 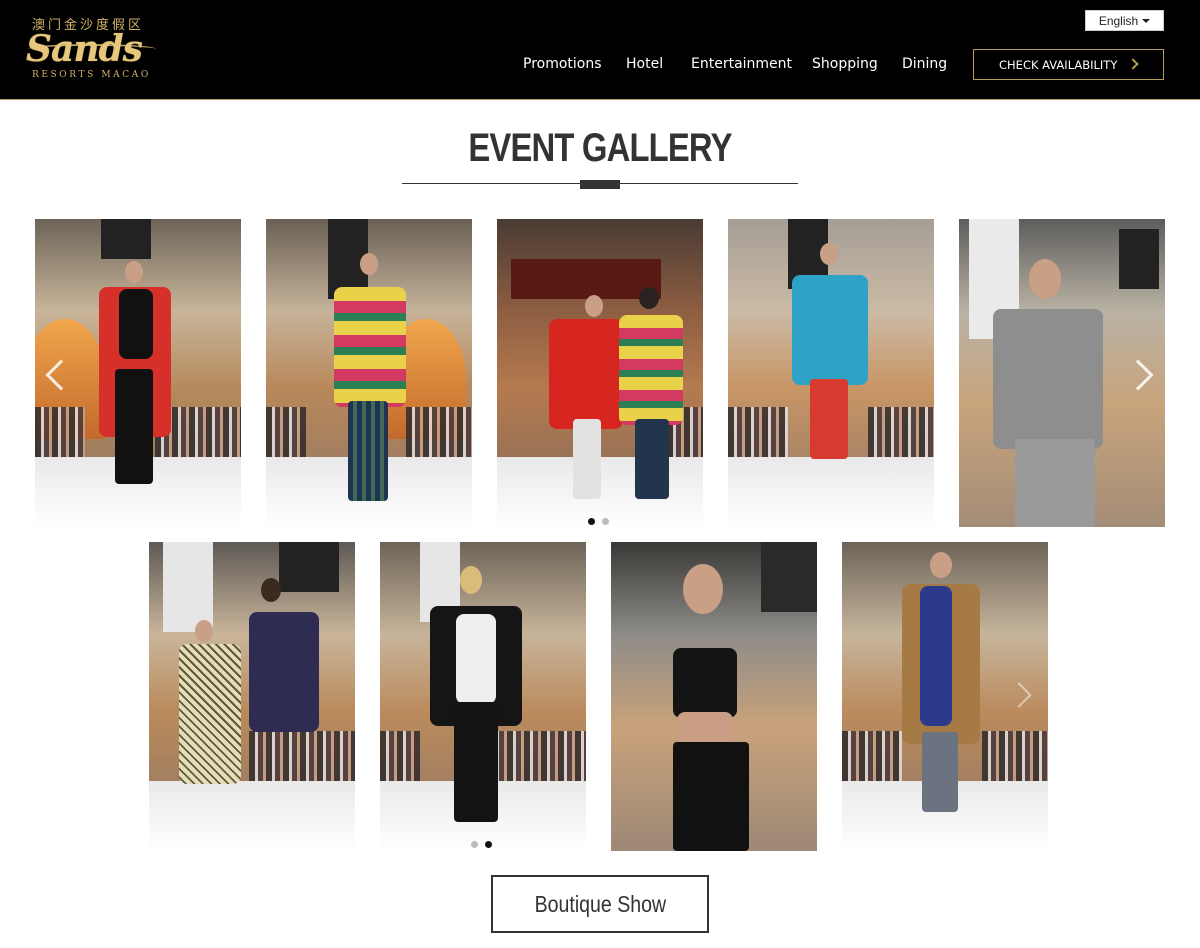 I want to click on caret-down-icon, so click(x=1146, y=20).